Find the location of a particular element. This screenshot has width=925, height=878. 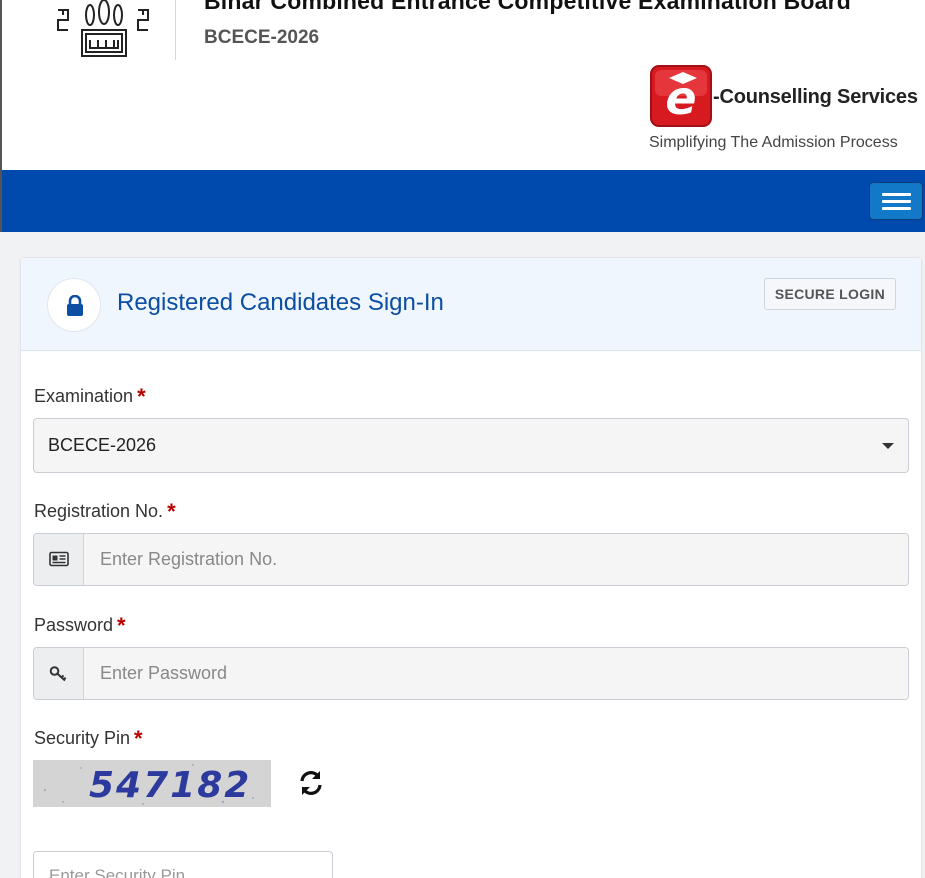

secure-login-badge: SECURE LOGIN is located at coordinates (829, 294).